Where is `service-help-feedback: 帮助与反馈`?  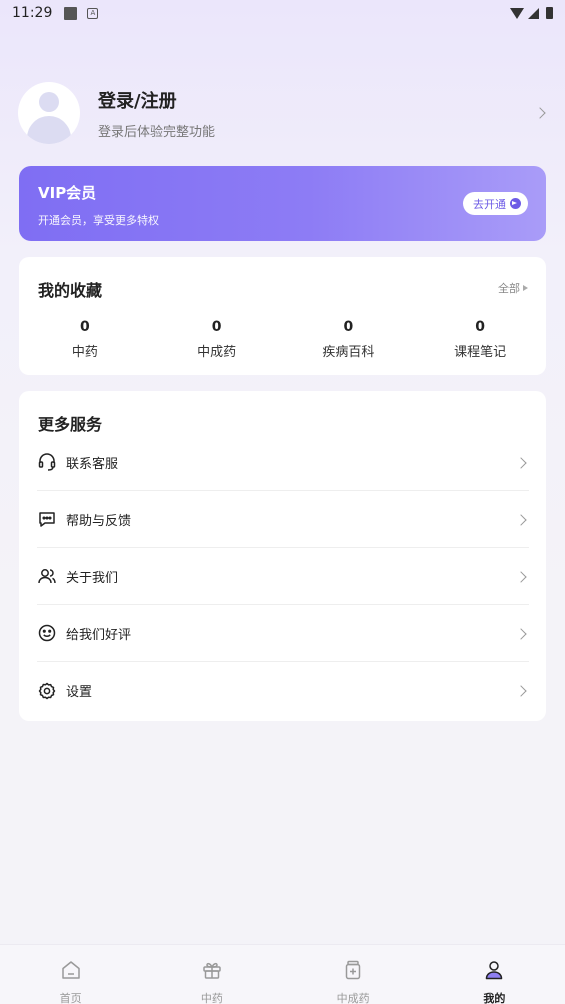
service-help-feedback: 帮助与反馈 is located at coordinates (283, 519).